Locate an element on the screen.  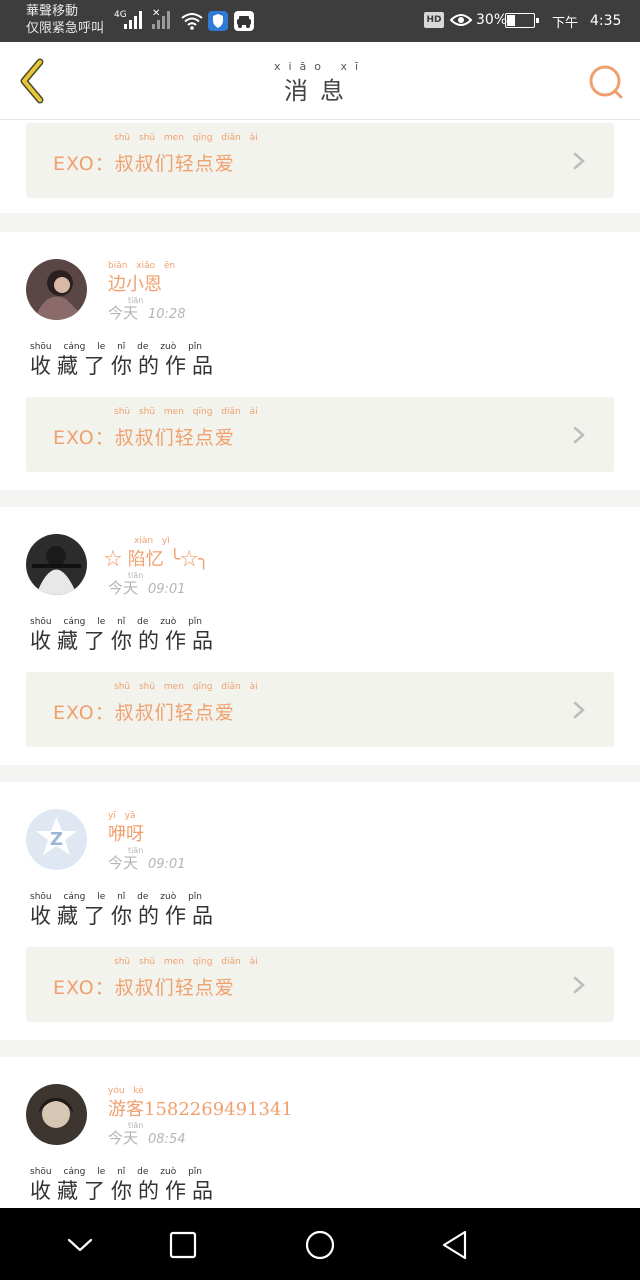
back-triangle-icon is located at coordinates (455, 1245).